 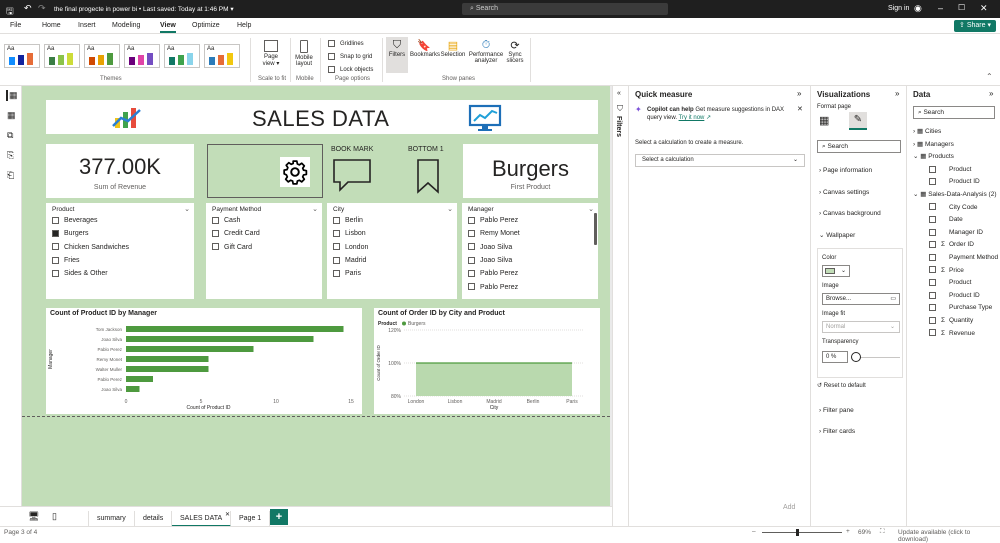 I want to click on data-field: Purchase Type, so click(x=960, y=308).